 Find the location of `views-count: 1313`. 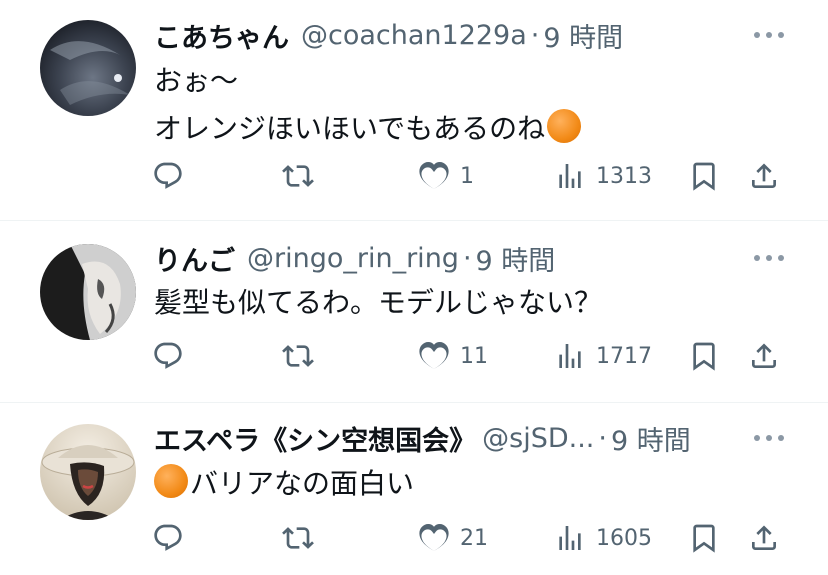

views-count: 1313 is located at coordinates (624, 176).